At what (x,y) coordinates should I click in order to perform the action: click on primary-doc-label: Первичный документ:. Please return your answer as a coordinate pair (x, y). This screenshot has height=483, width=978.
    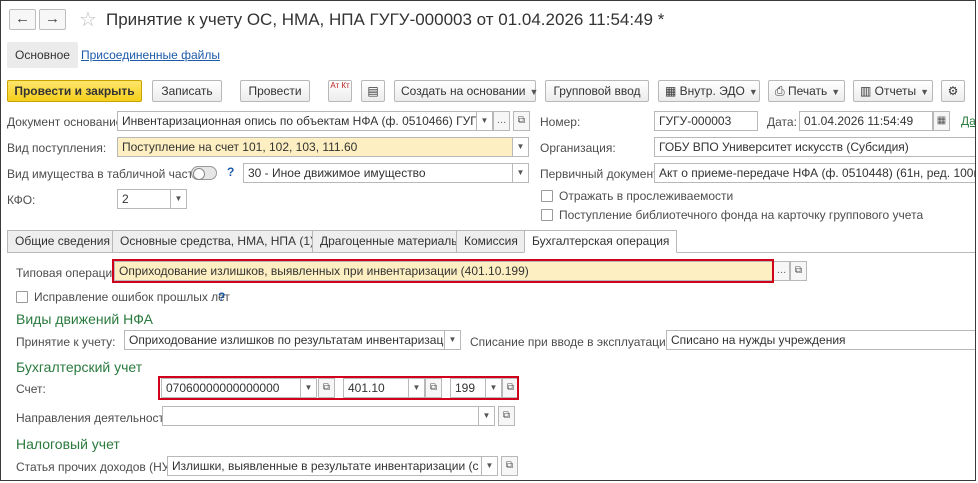
    Looking at the image, I should click on (601, 174).